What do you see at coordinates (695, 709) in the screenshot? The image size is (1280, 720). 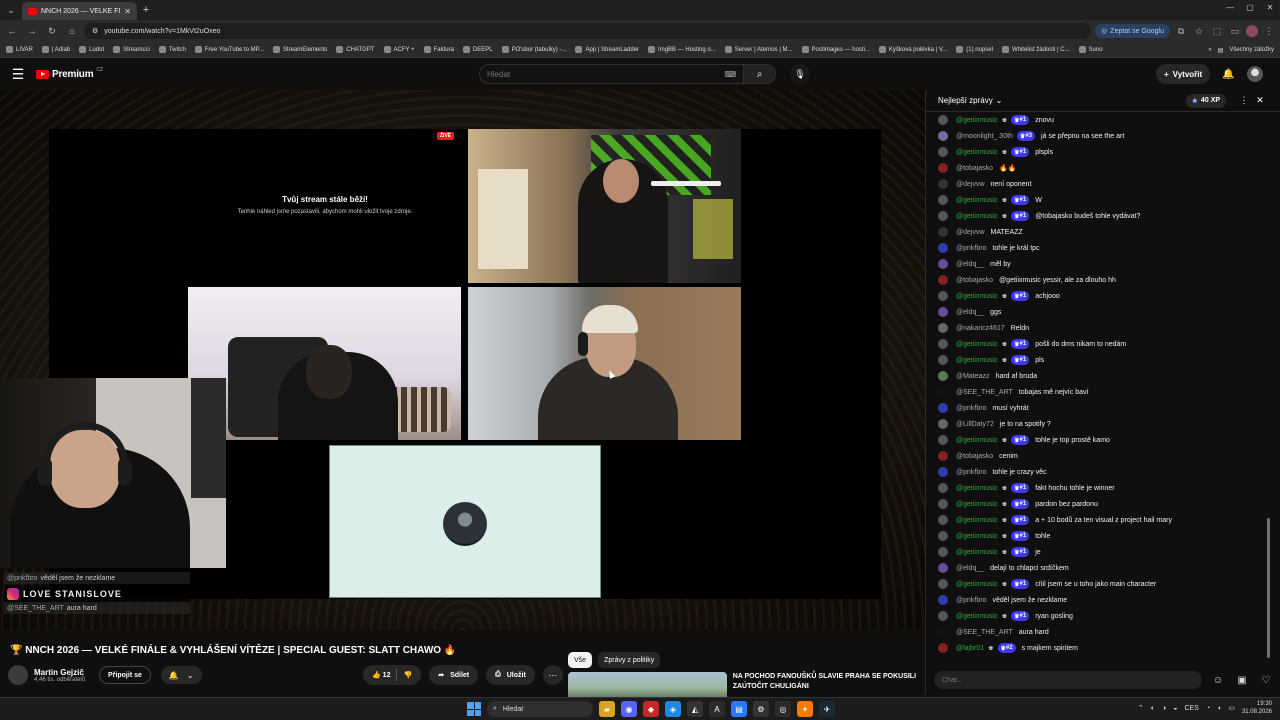 I see `app-dark-icon: ◭` at bounding box center [695, 709].